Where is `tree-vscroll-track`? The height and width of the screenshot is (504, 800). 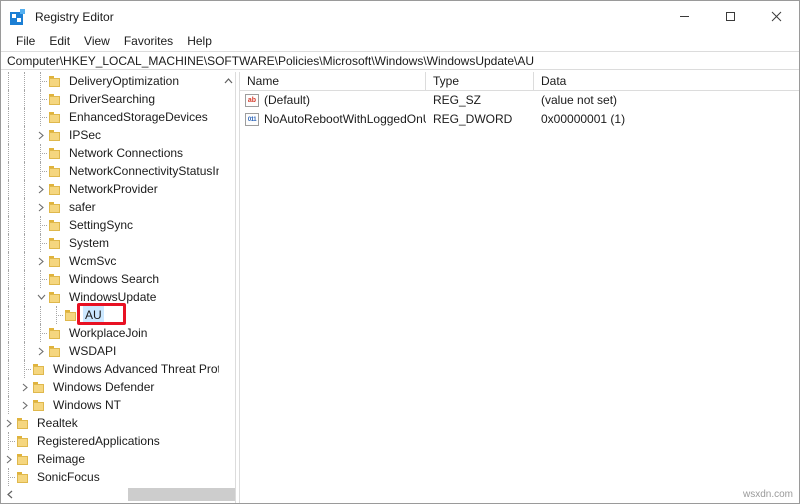 tree-vscroll-track is located at coordinates (227, 279).